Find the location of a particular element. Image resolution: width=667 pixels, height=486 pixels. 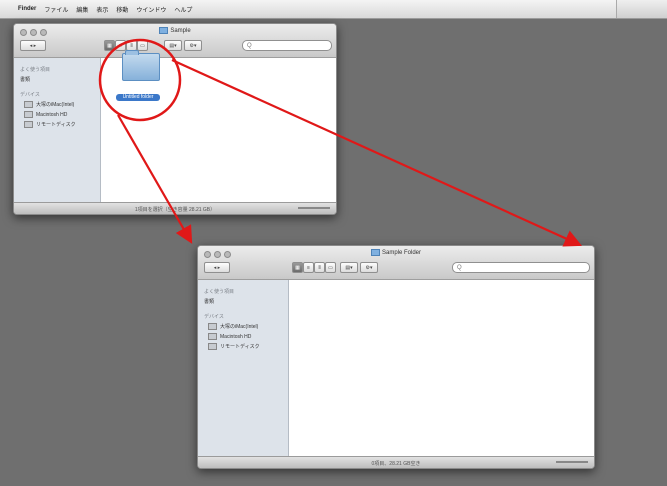

window-1-statusbar: 1項目を選択（空き容量 28.21 GB） is located at coordinates (175, 208).